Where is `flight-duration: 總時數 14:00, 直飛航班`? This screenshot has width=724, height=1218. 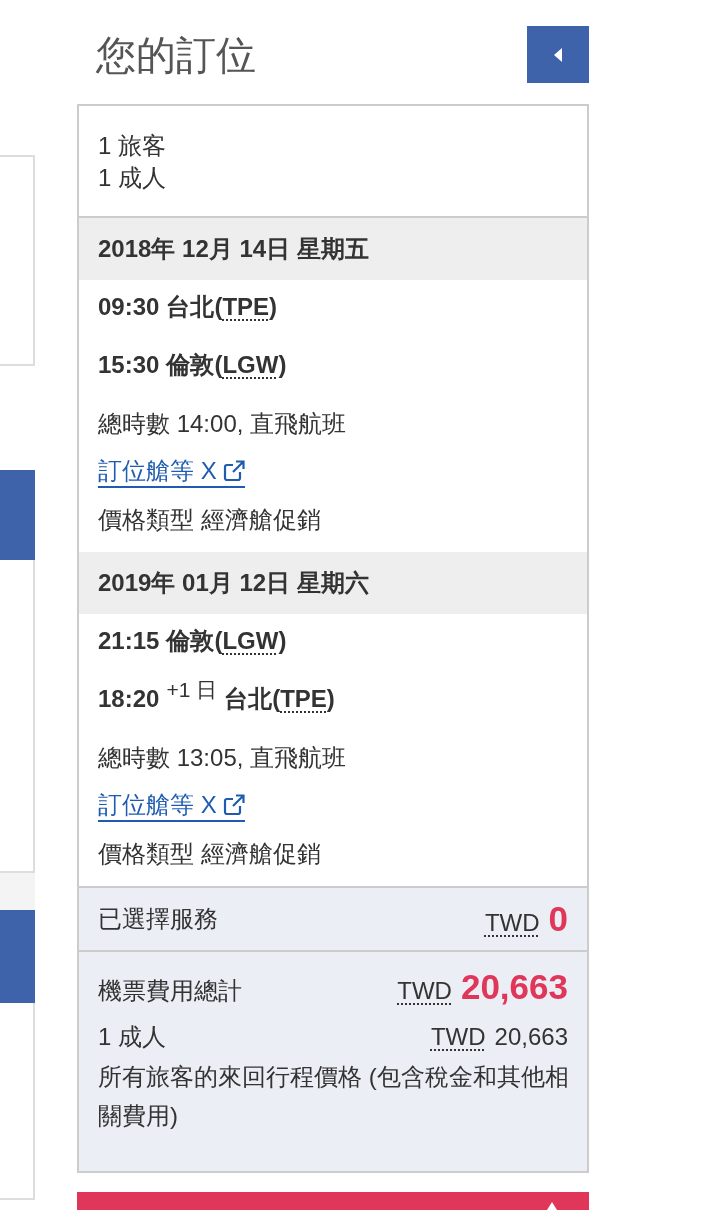 flight-duration: 總時數 14:00, 直飛航班 is located at coordinates (223, 424).